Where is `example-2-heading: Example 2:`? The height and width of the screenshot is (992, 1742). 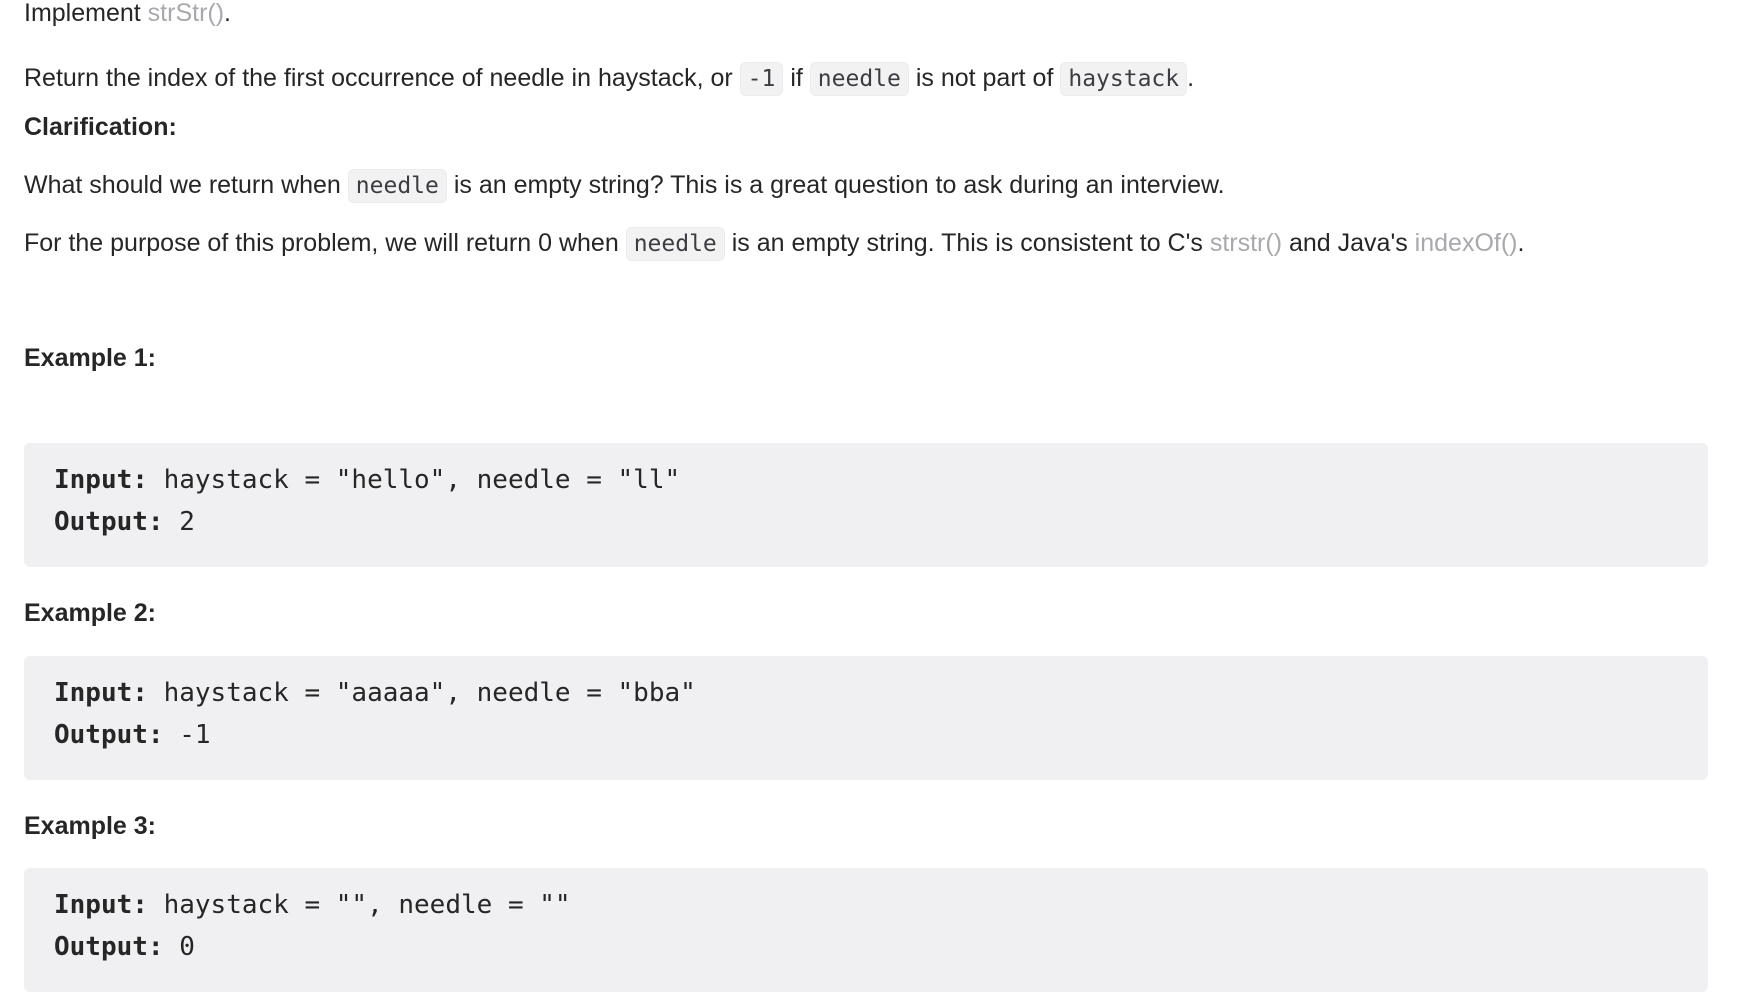
example-2-heading: Example 2: is located at coordinates (90, 613).